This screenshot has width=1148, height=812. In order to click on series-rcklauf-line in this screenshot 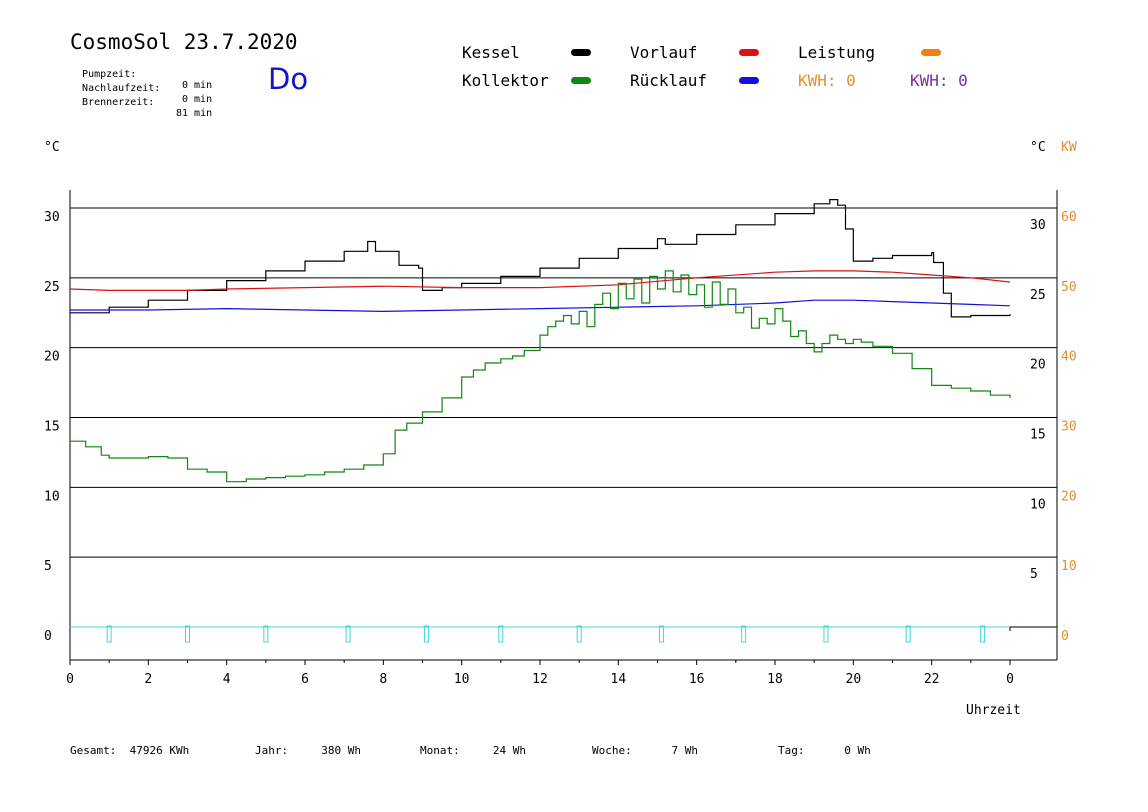, I will do `click(540, 306)`.